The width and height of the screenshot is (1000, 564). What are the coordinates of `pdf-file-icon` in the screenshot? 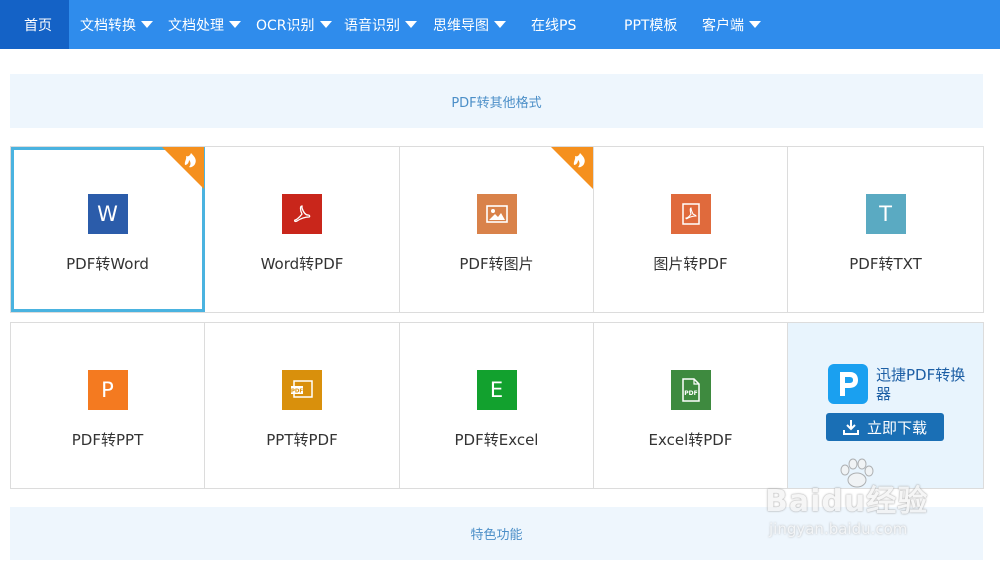 It's located at (690, 214).